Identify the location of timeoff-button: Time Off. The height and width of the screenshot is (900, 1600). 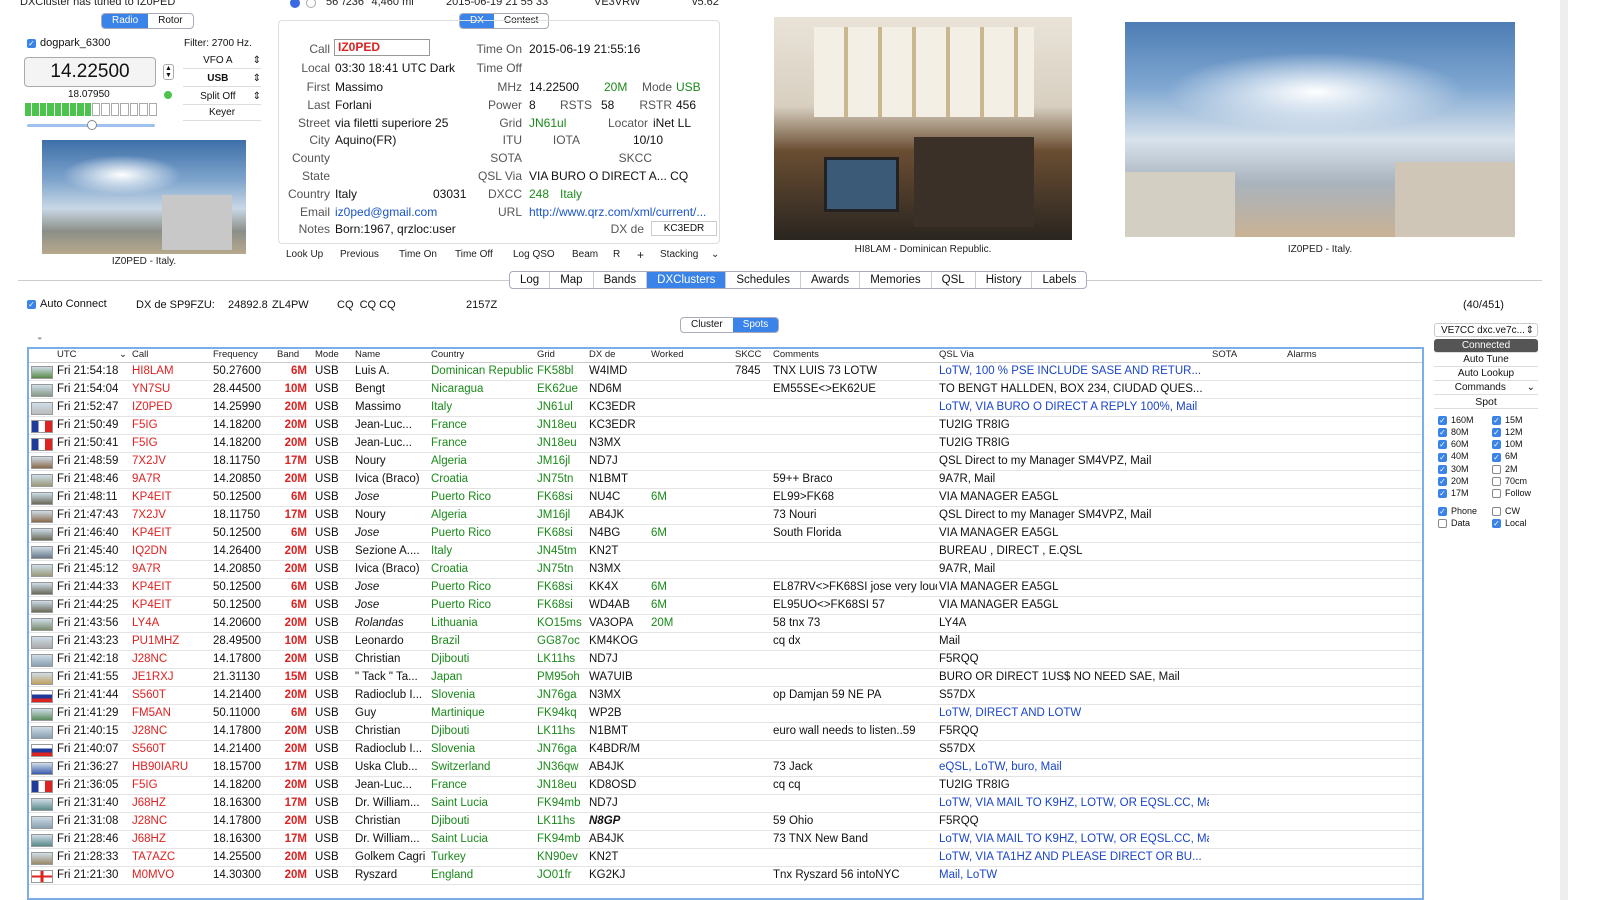
(474, 254).